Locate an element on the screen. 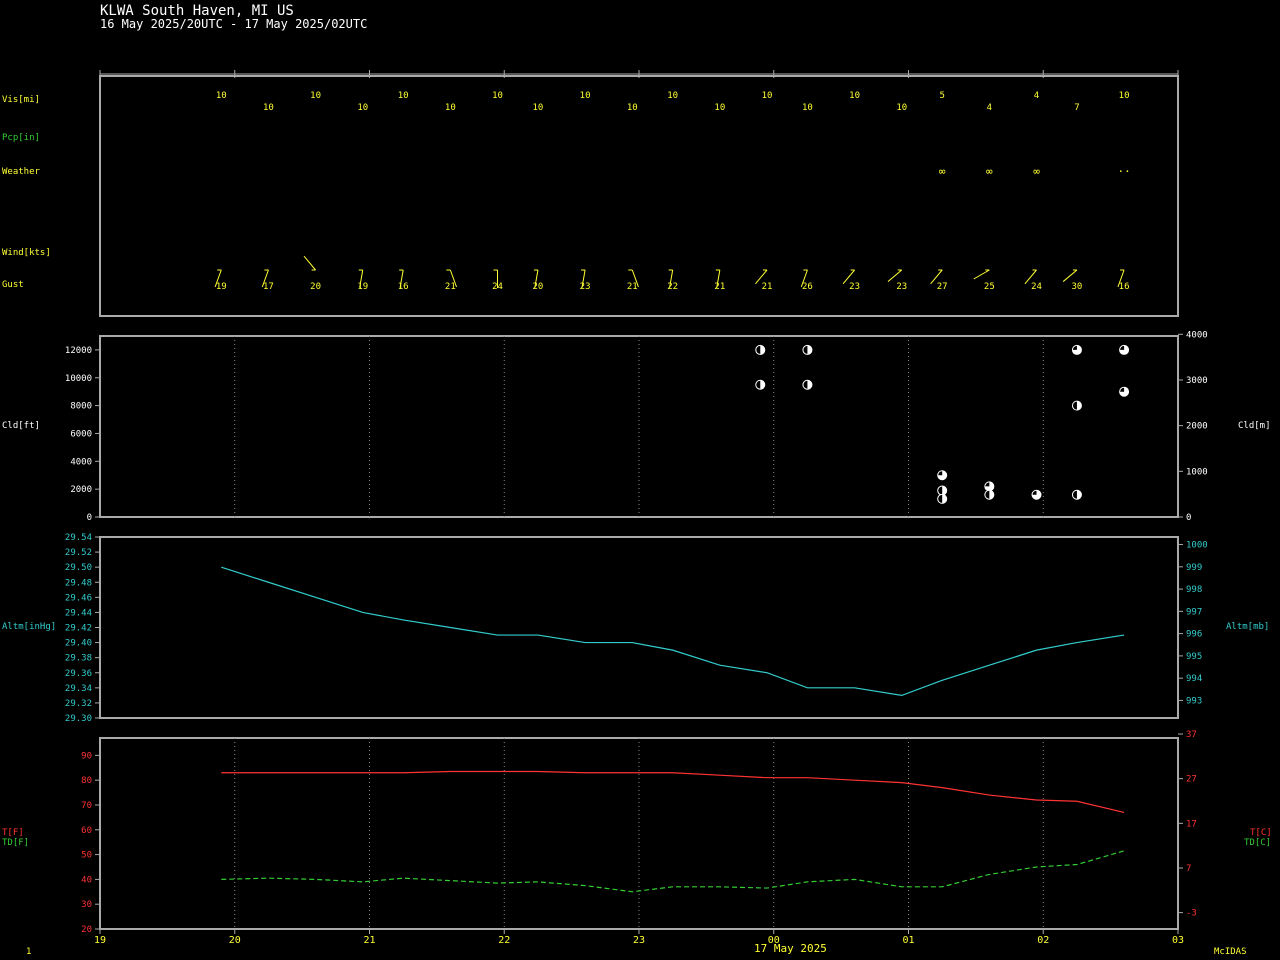 The height and width of the screenshot is (960, 1280). time-axis-tick-label: 20 is located at coordinates (235, 940).